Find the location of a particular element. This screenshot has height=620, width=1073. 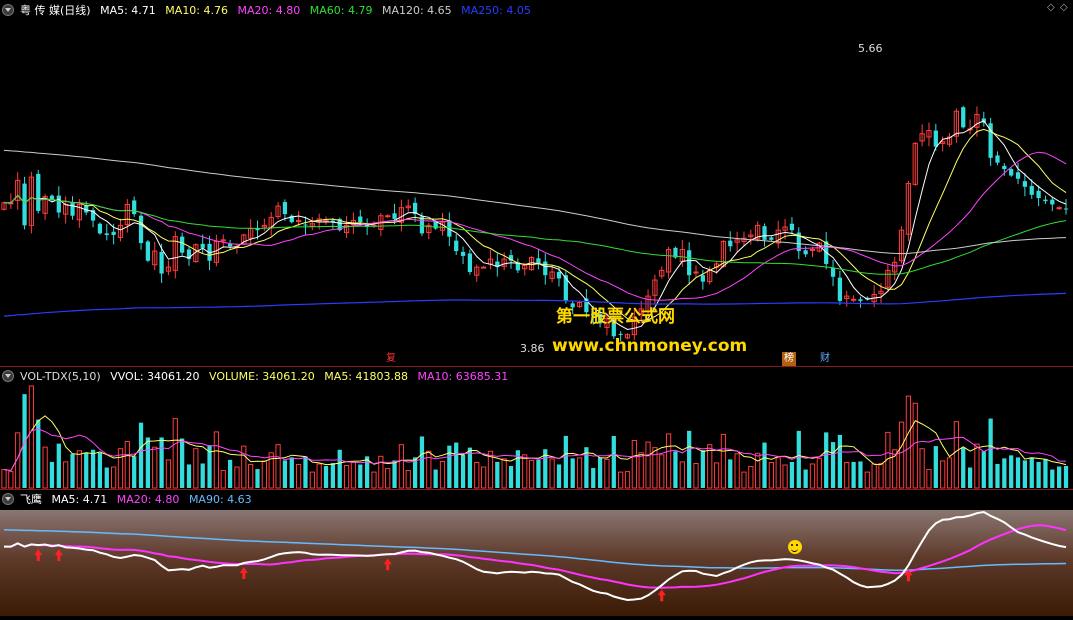

volume-indicator-title: VOL-TDX(5,10) is located at coordinates (60, 376).